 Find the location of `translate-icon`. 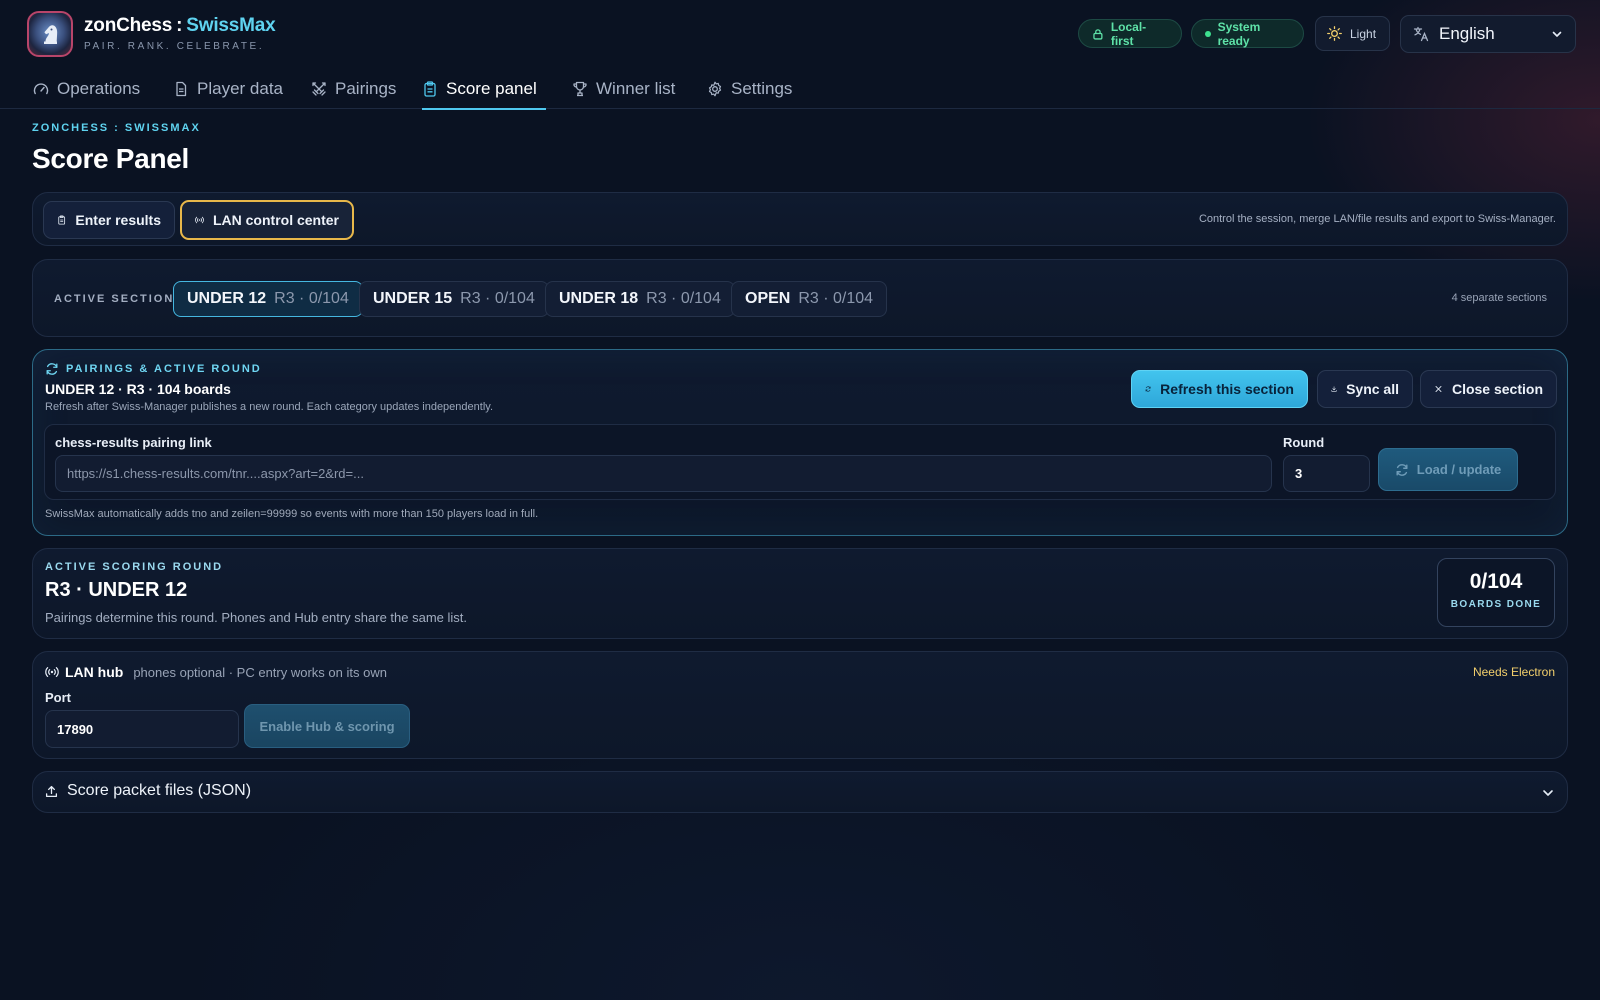

translate-icon is located at coordinates (1421, 34).